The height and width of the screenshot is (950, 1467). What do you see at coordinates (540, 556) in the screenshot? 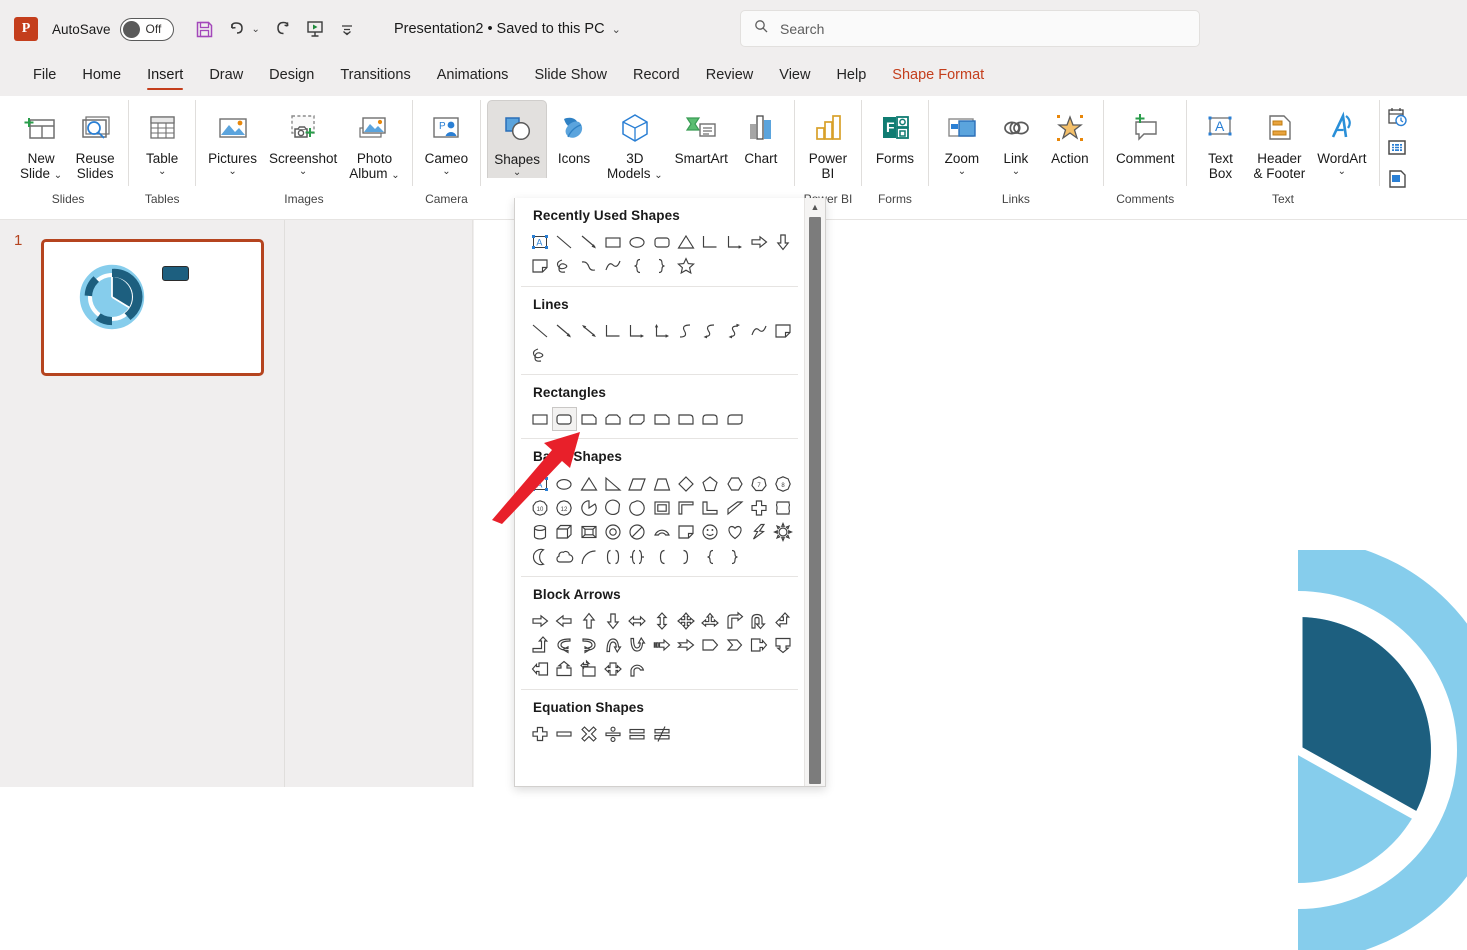
I see `shape-moon` at bounding box center [540, 556].